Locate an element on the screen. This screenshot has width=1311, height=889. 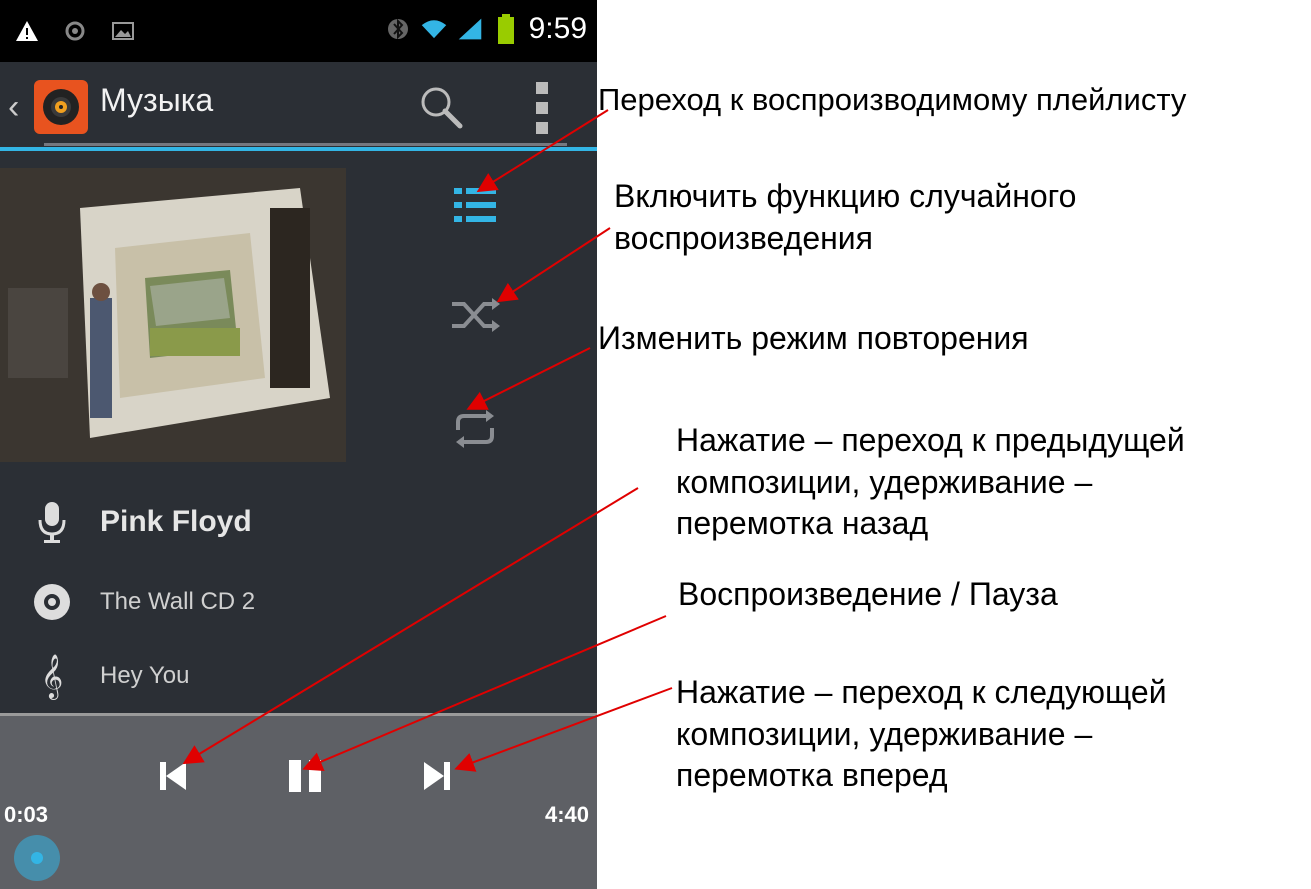
artist-name: Pink Floyd is located at coordinates (176, 521).